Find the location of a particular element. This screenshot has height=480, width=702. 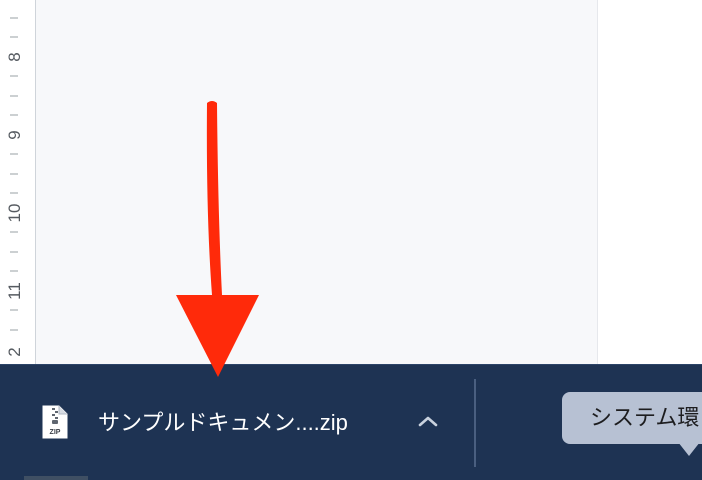

ruler-label-9: 9 is located at coordinates (14, 135).